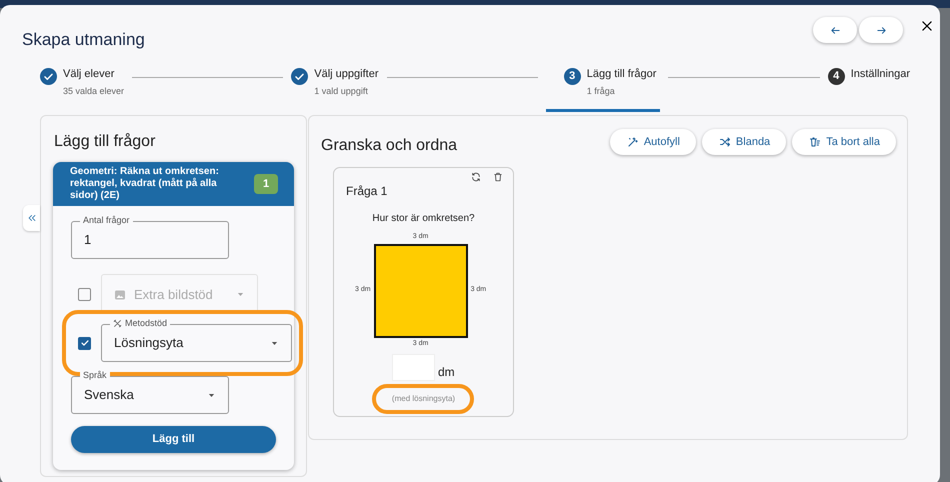 This screenshot has width=950, height=482. What do you see at coordinates (89, 74) in the screenshot?
I see `step-label: Välj elever` at bounding box center [89, 74].